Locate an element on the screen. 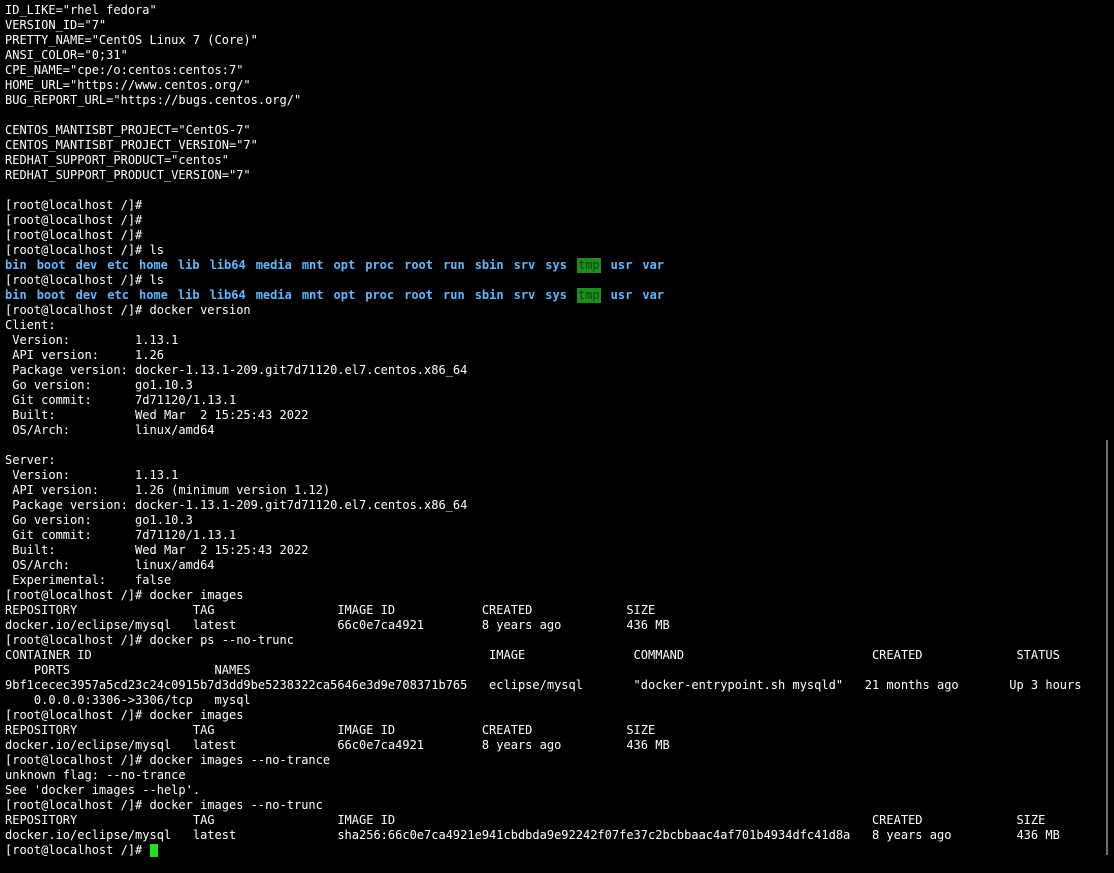 The width and height of the screenshot is (1114, 873). terminal-line: unknown flag: --no-trance is located at coordinates (95, 775).